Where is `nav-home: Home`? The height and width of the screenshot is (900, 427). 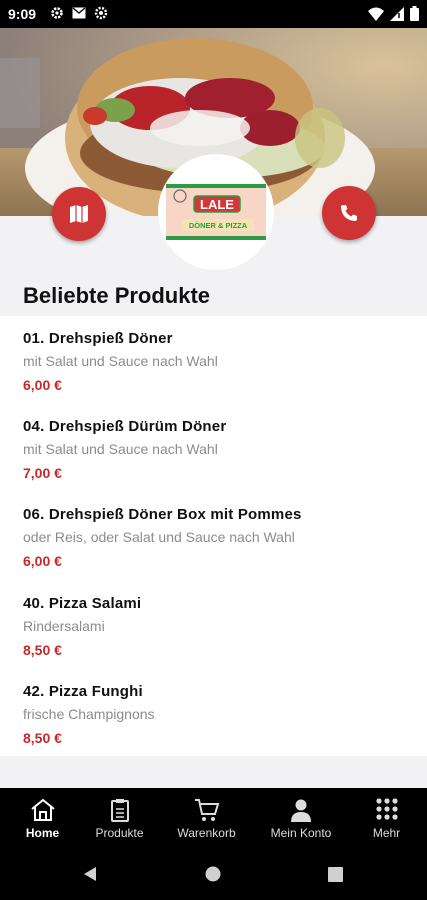 nav-home: Home is located at coordinates (42, 817).